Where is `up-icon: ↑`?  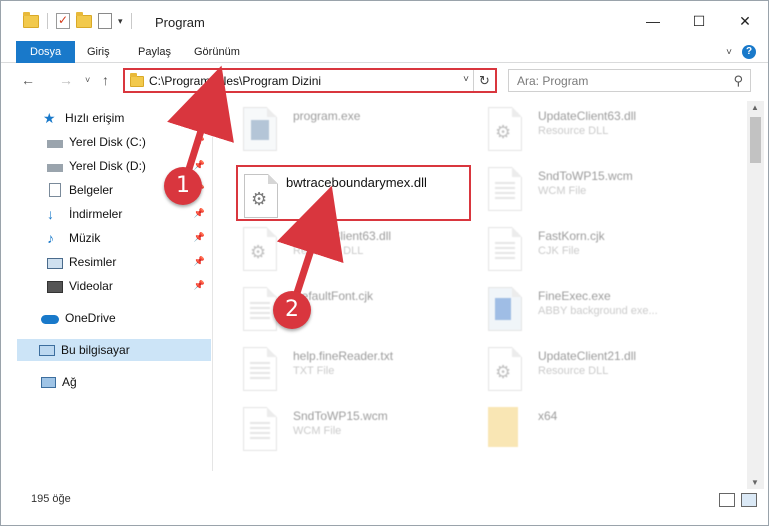 up-icon: ↑ is located at coordinates (105, 80).